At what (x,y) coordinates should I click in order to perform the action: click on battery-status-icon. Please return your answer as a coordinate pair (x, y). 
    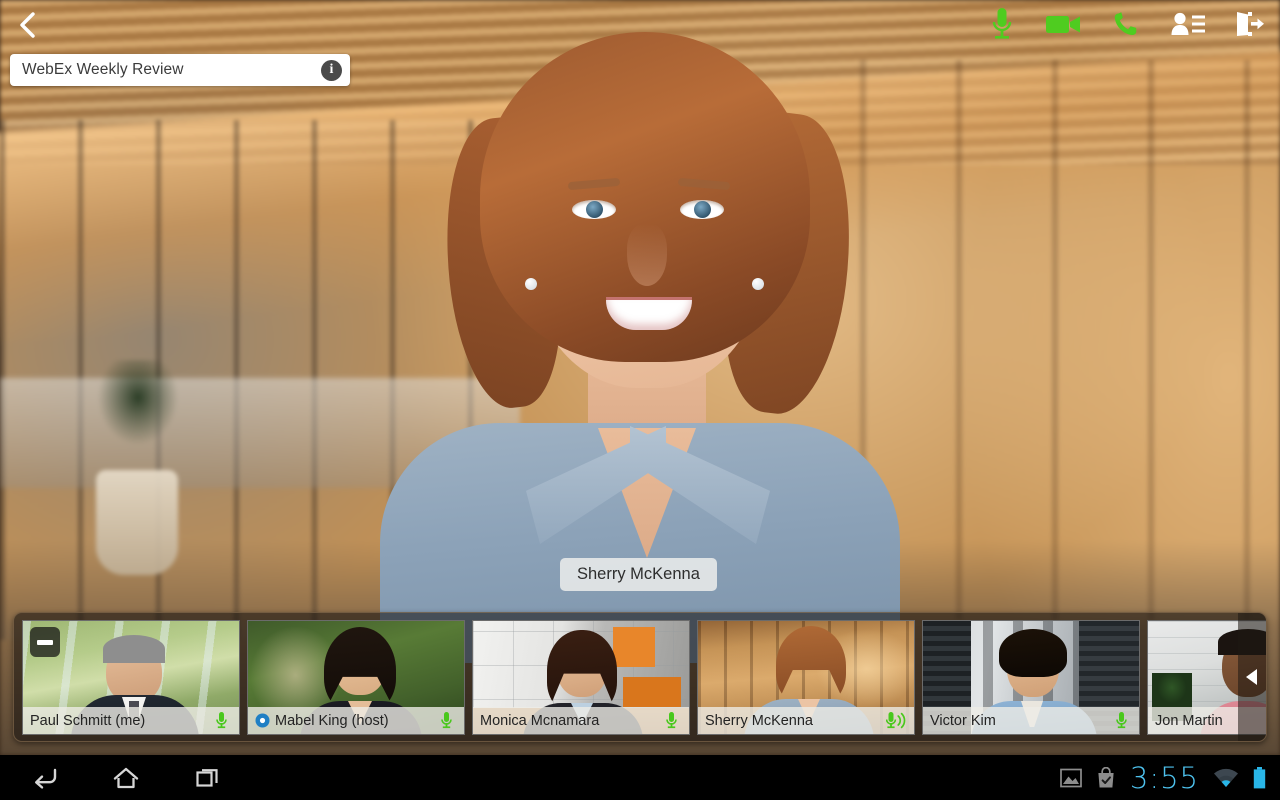
    Looking at the image, I should click on (1259, 777).